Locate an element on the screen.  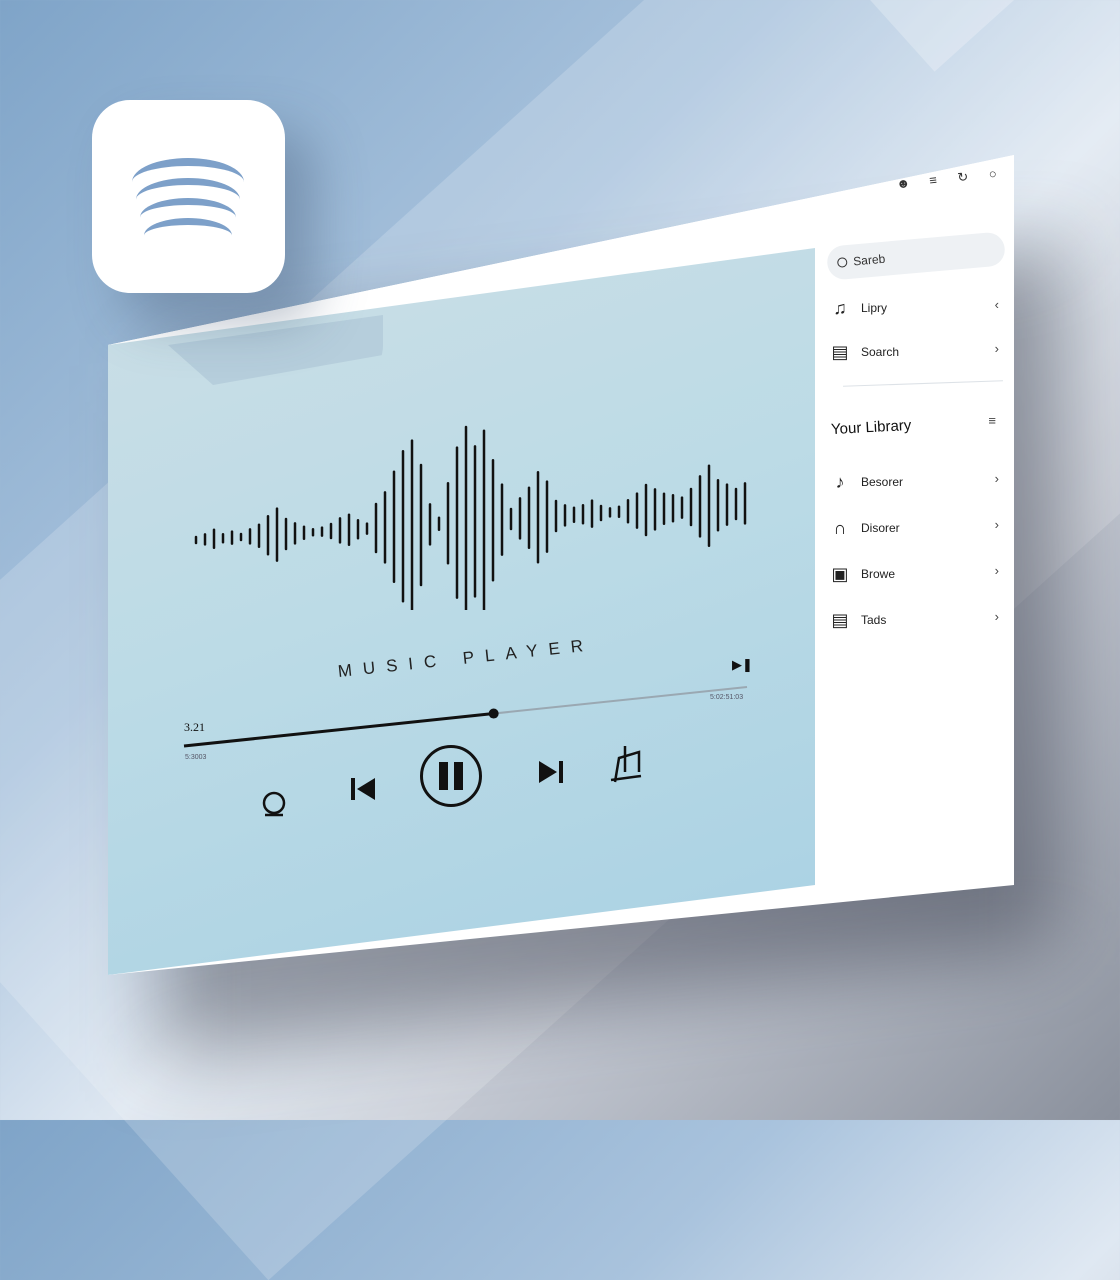
progress-bar is located at coordinates (470, 720).